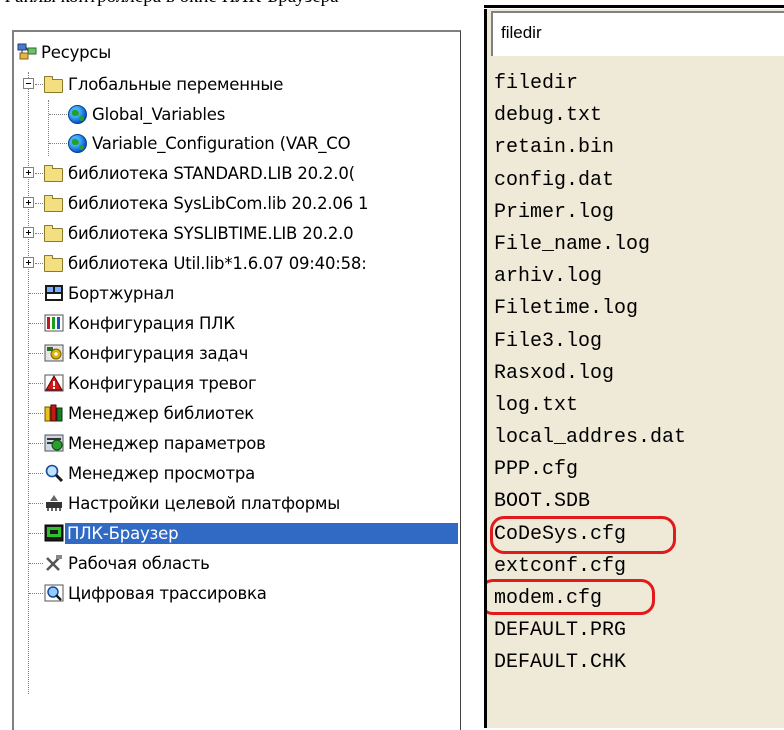 This screenshot has width=784, height=730. What do you see at coordinates (217, 263) in the screenshot?
I see `tree-item-label: библиотека Util.lib*1.6.07 09:40:58:` at bounding box center [217, 263].